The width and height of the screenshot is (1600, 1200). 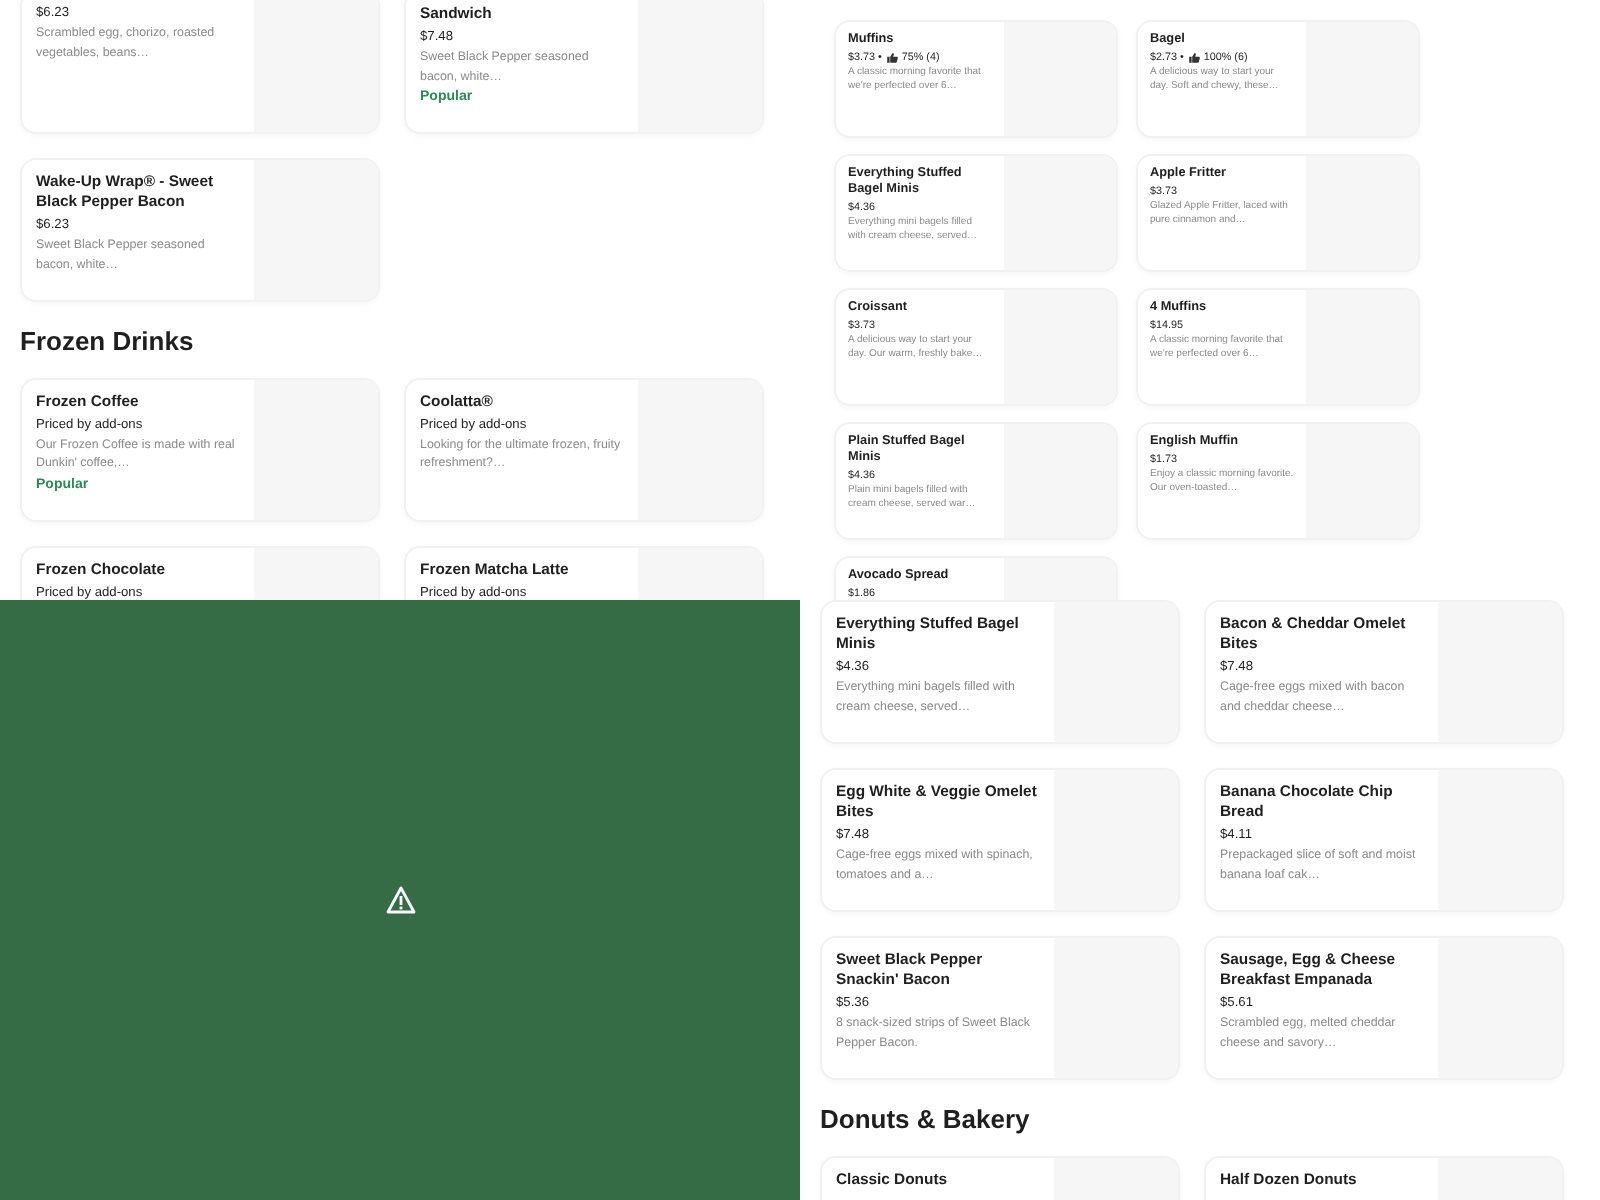 What do you see at coordinates (400, 900) in the screenshot?
I see `warning-icon` at bounding box center [400, 900].